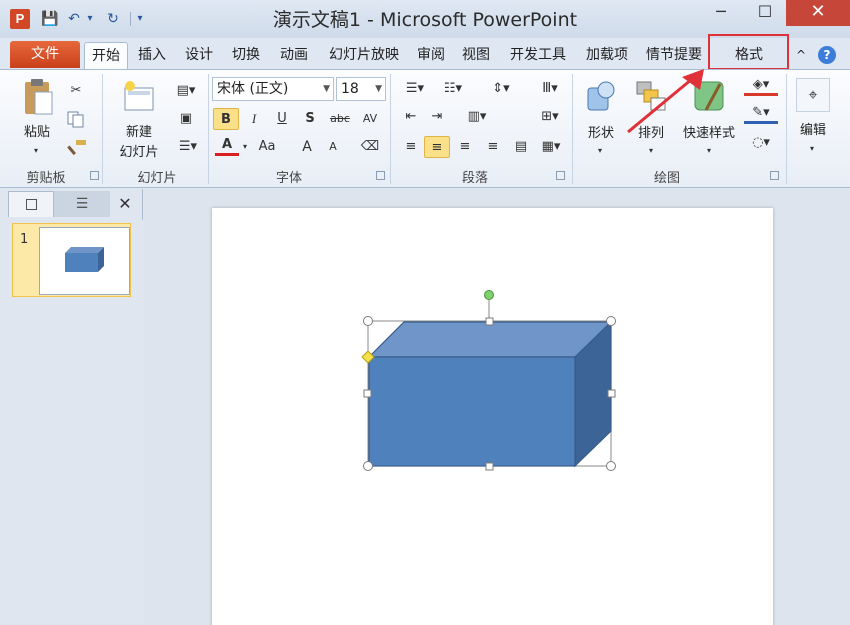 Image resolution: width=850 pixels, height=625 pixels. Describe the element at coordinates (36, 151) in the screenshot. I see `paste-dropdown-icon: ▾` at that location.